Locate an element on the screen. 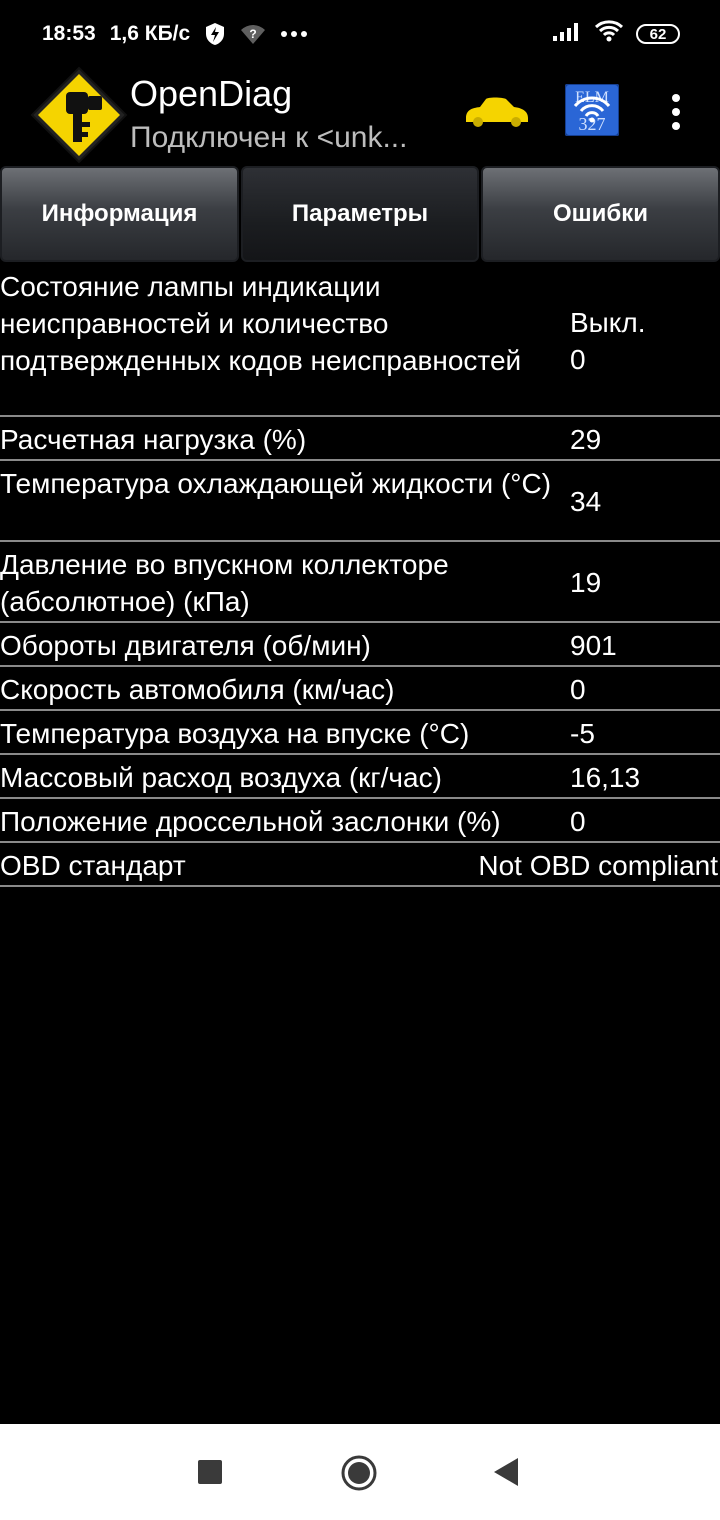  param-value: Выкл. 0 is located at coordinates (608, 341).